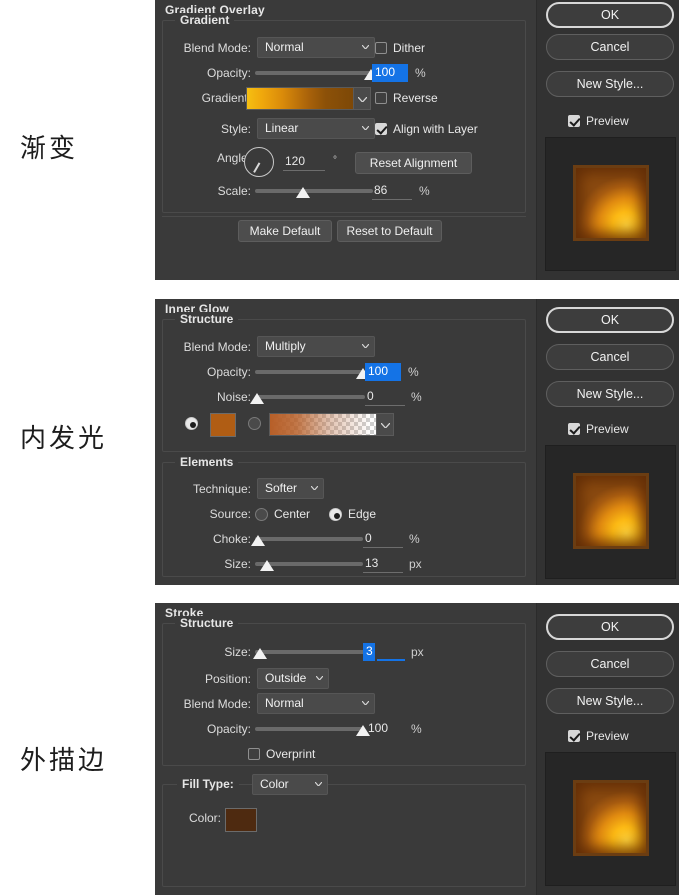 The width and height of the screenshot is (679, 895). I want to click on technique-select: Softer, so click(290, 488).